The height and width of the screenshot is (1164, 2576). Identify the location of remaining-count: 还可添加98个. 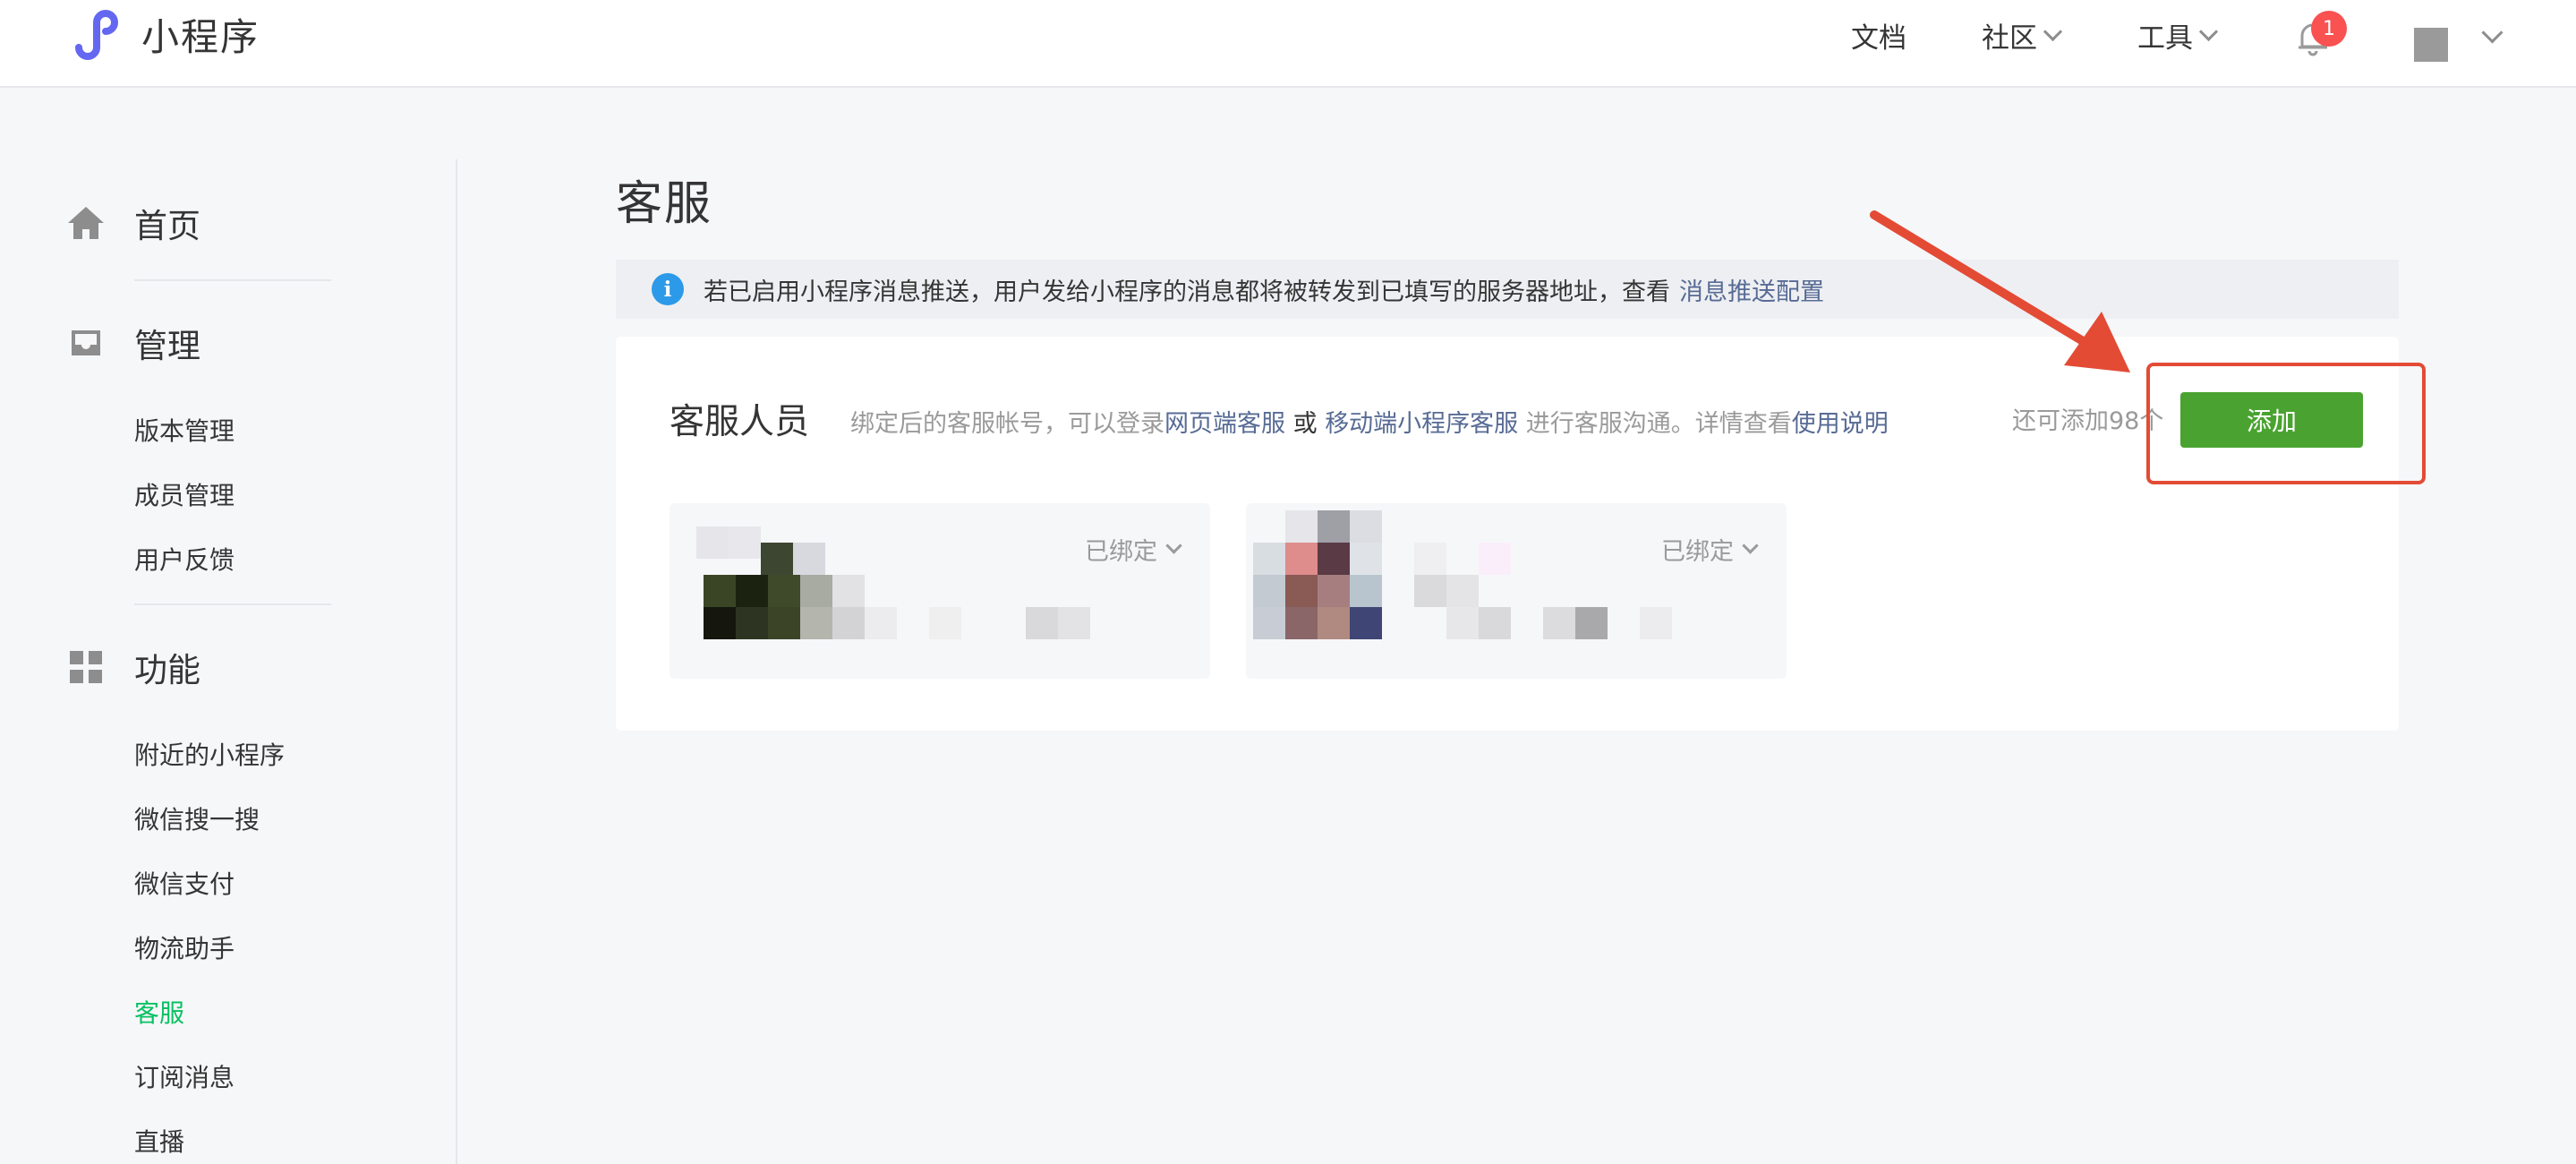
(2088, 421).